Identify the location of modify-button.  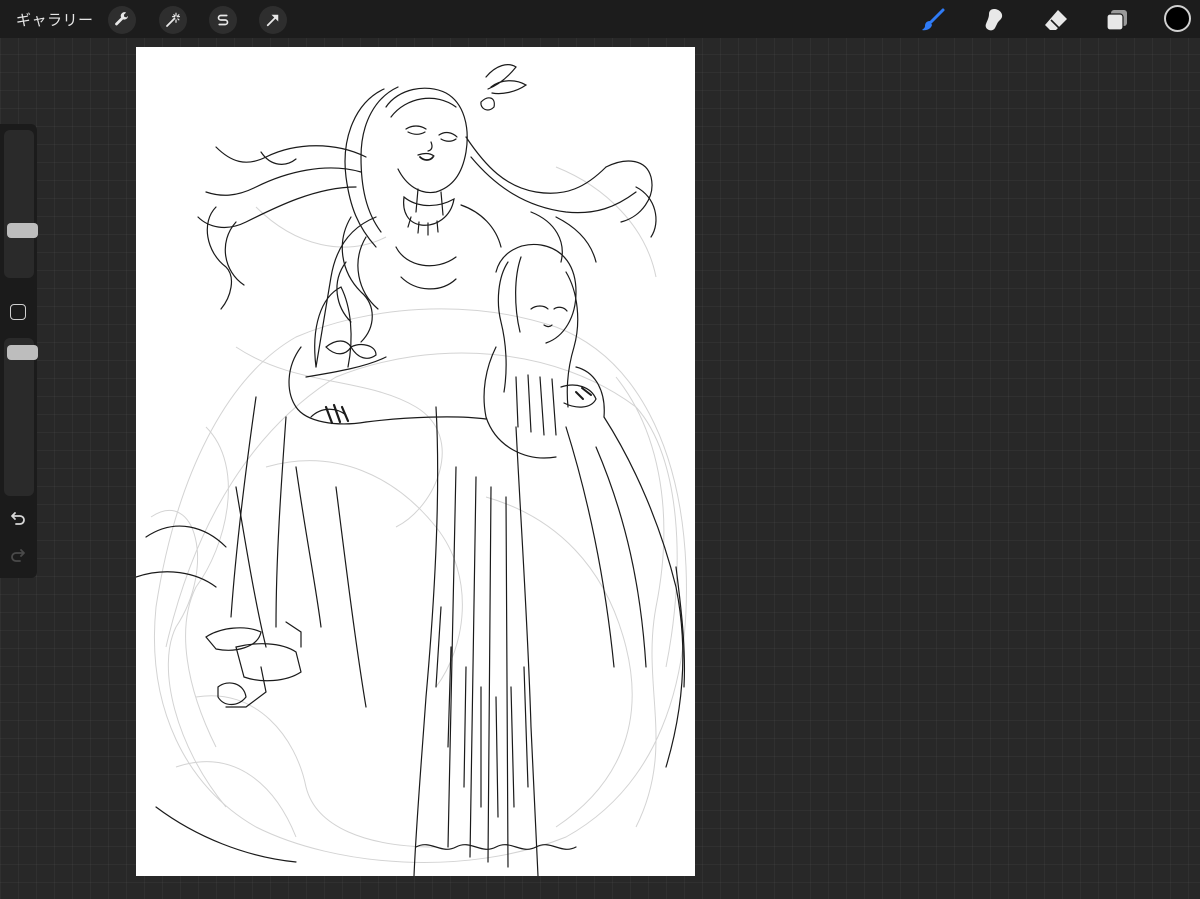
(18, 312).